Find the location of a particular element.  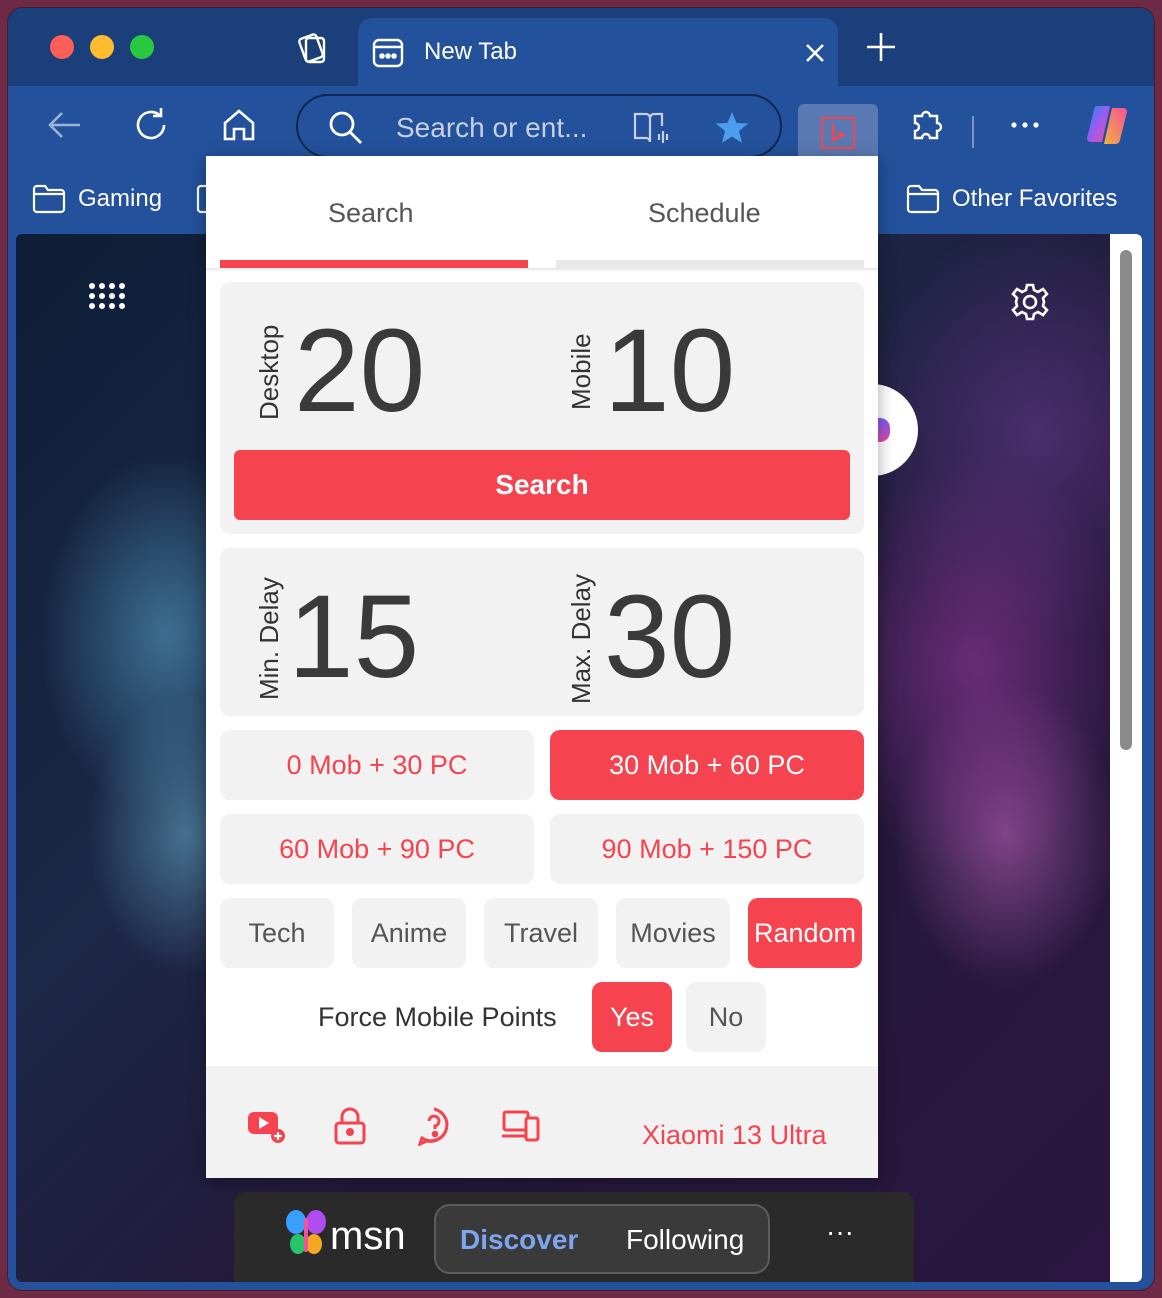

lock-icon is located at coordinates (350, 1126).